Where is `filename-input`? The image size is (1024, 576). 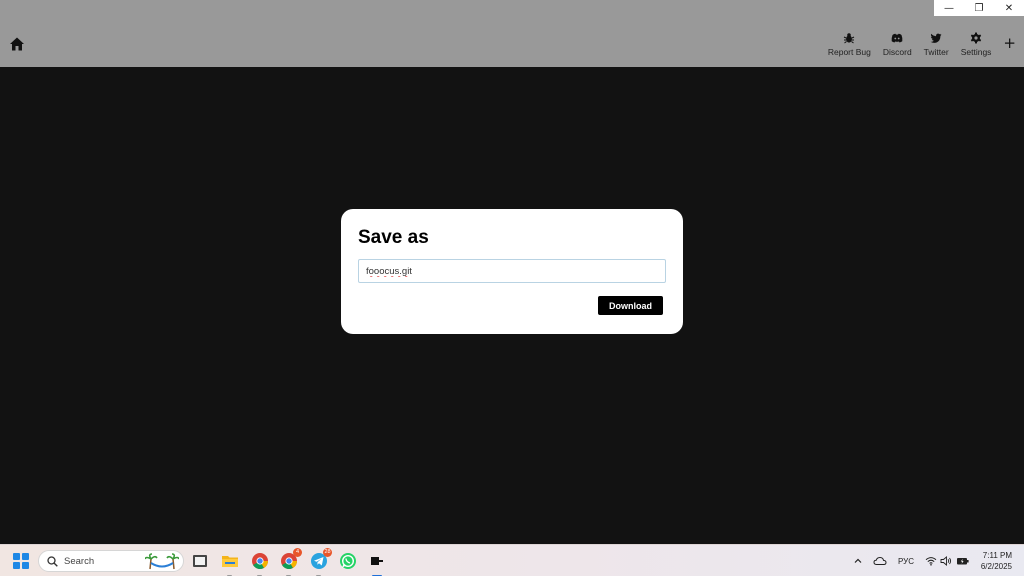 filename-input is located at coordinates (512, 271).